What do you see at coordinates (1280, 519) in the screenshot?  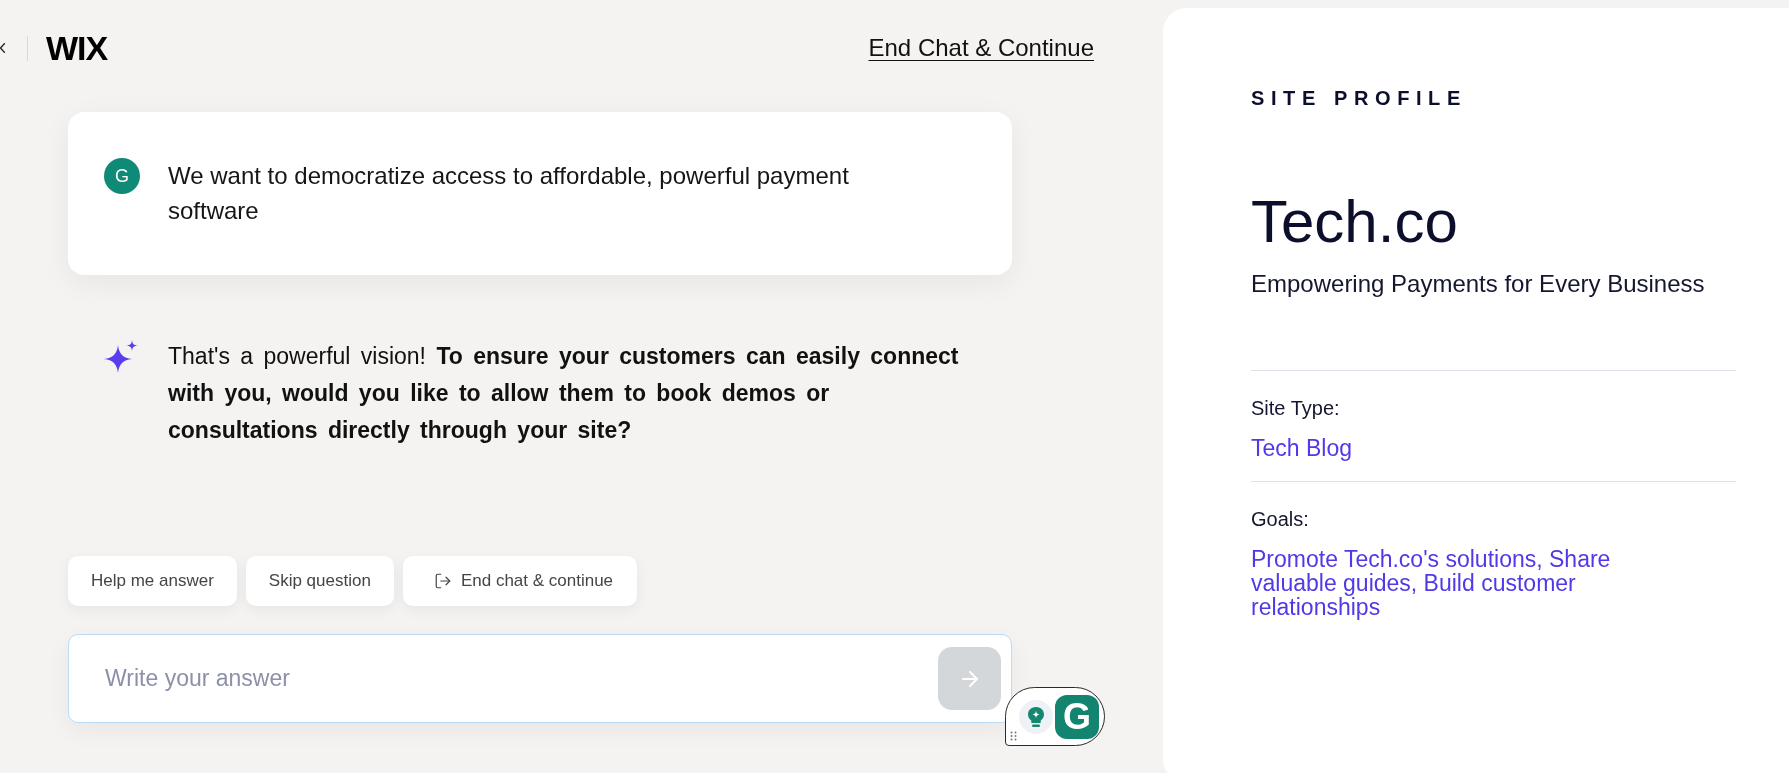 I see `field-label: Goals:` at bounding box center [1280, 519].